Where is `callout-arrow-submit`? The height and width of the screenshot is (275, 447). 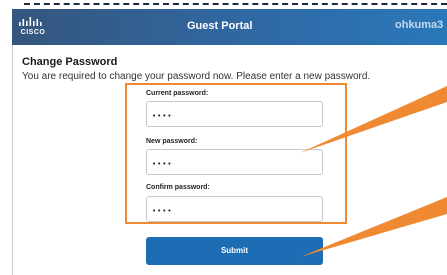
callout-arrow-submit is located at coordinates (373, 227).